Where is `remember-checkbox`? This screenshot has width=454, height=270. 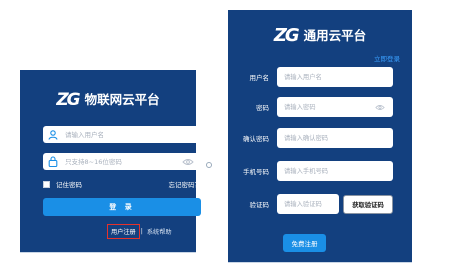
remember-checkbox is located at coordinates (46, 184).